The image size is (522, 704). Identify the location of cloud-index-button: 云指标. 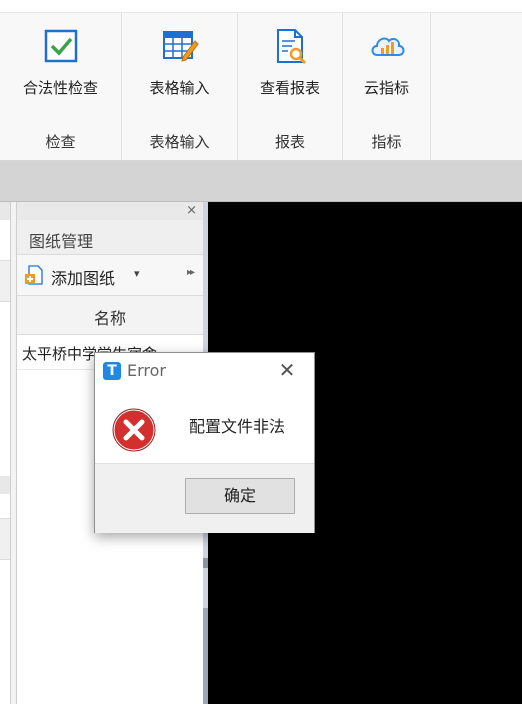
(386, 69).